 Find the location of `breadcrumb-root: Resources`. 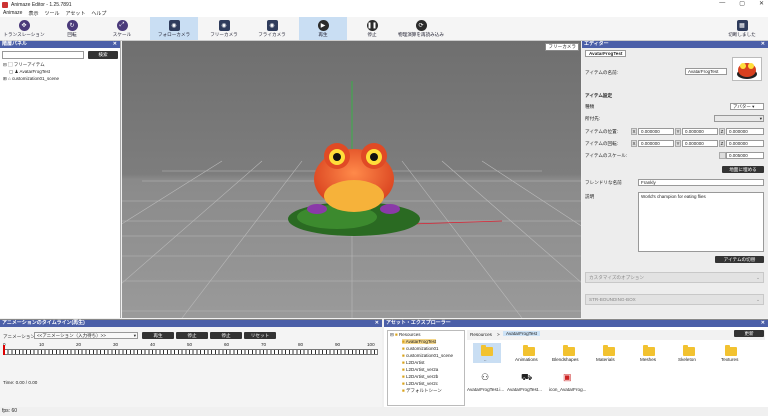

breadcrumb-root: Resources is located at coordinates (481, 334).